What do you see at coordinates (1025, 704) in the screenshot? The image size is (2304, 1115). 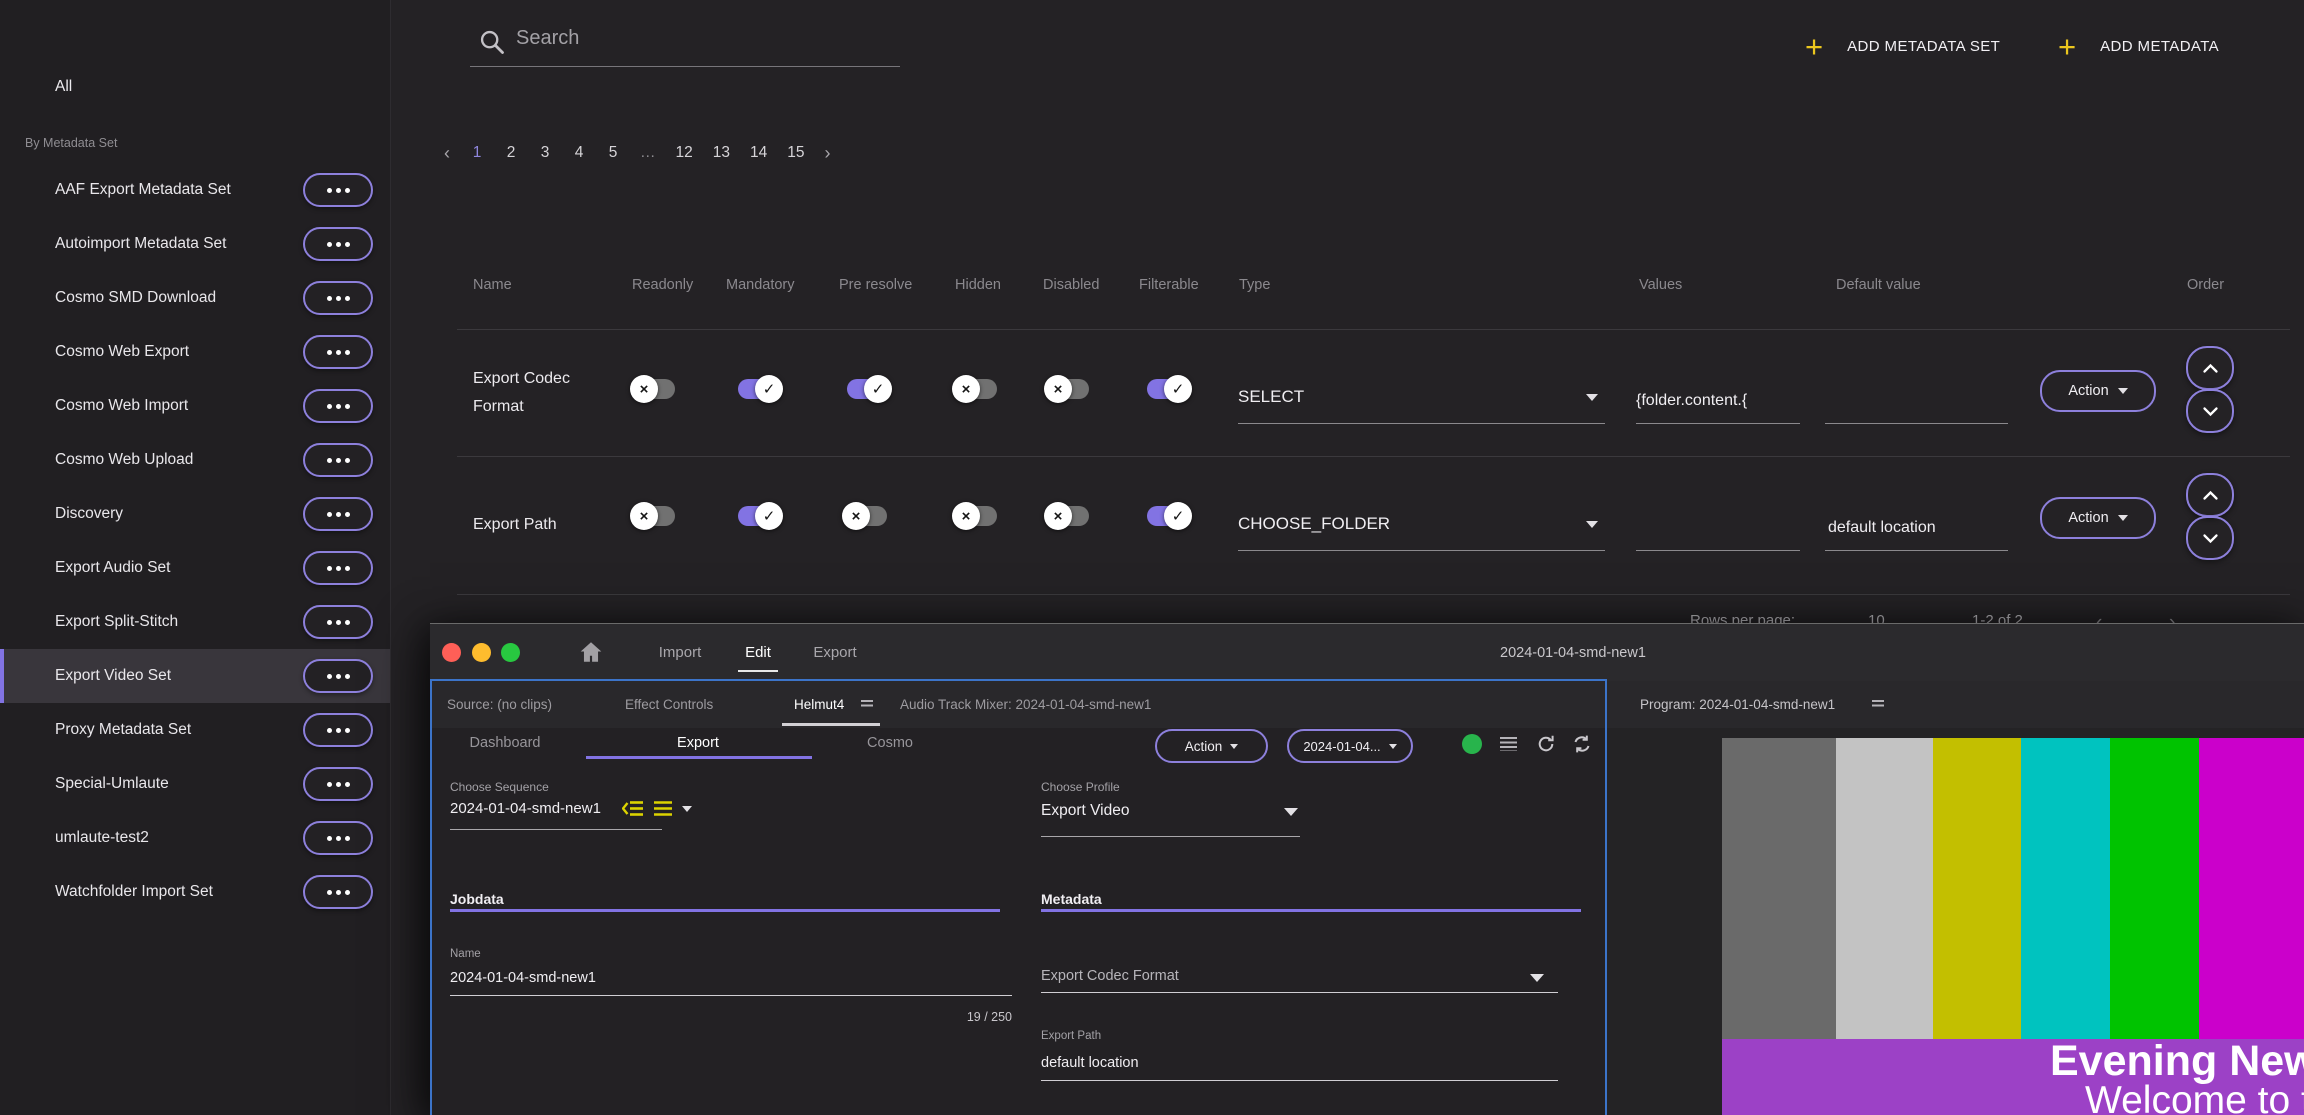 I see `panel-tab-audio-mixer: Audio Track Mixer: 2024-01-04-smd-new1` at bounding box center [1025, 704].